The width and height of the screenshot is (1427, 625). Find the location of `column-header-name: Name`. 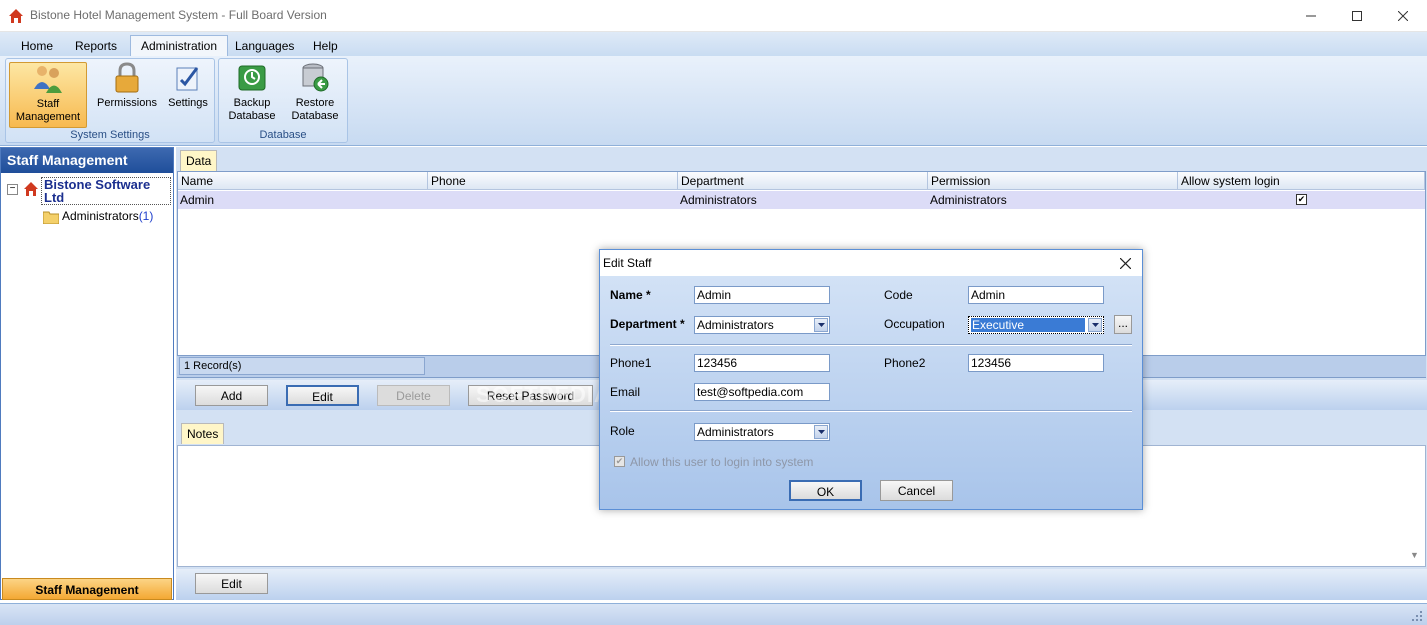

column-header-name: Name is located at coordinates (303, 181).